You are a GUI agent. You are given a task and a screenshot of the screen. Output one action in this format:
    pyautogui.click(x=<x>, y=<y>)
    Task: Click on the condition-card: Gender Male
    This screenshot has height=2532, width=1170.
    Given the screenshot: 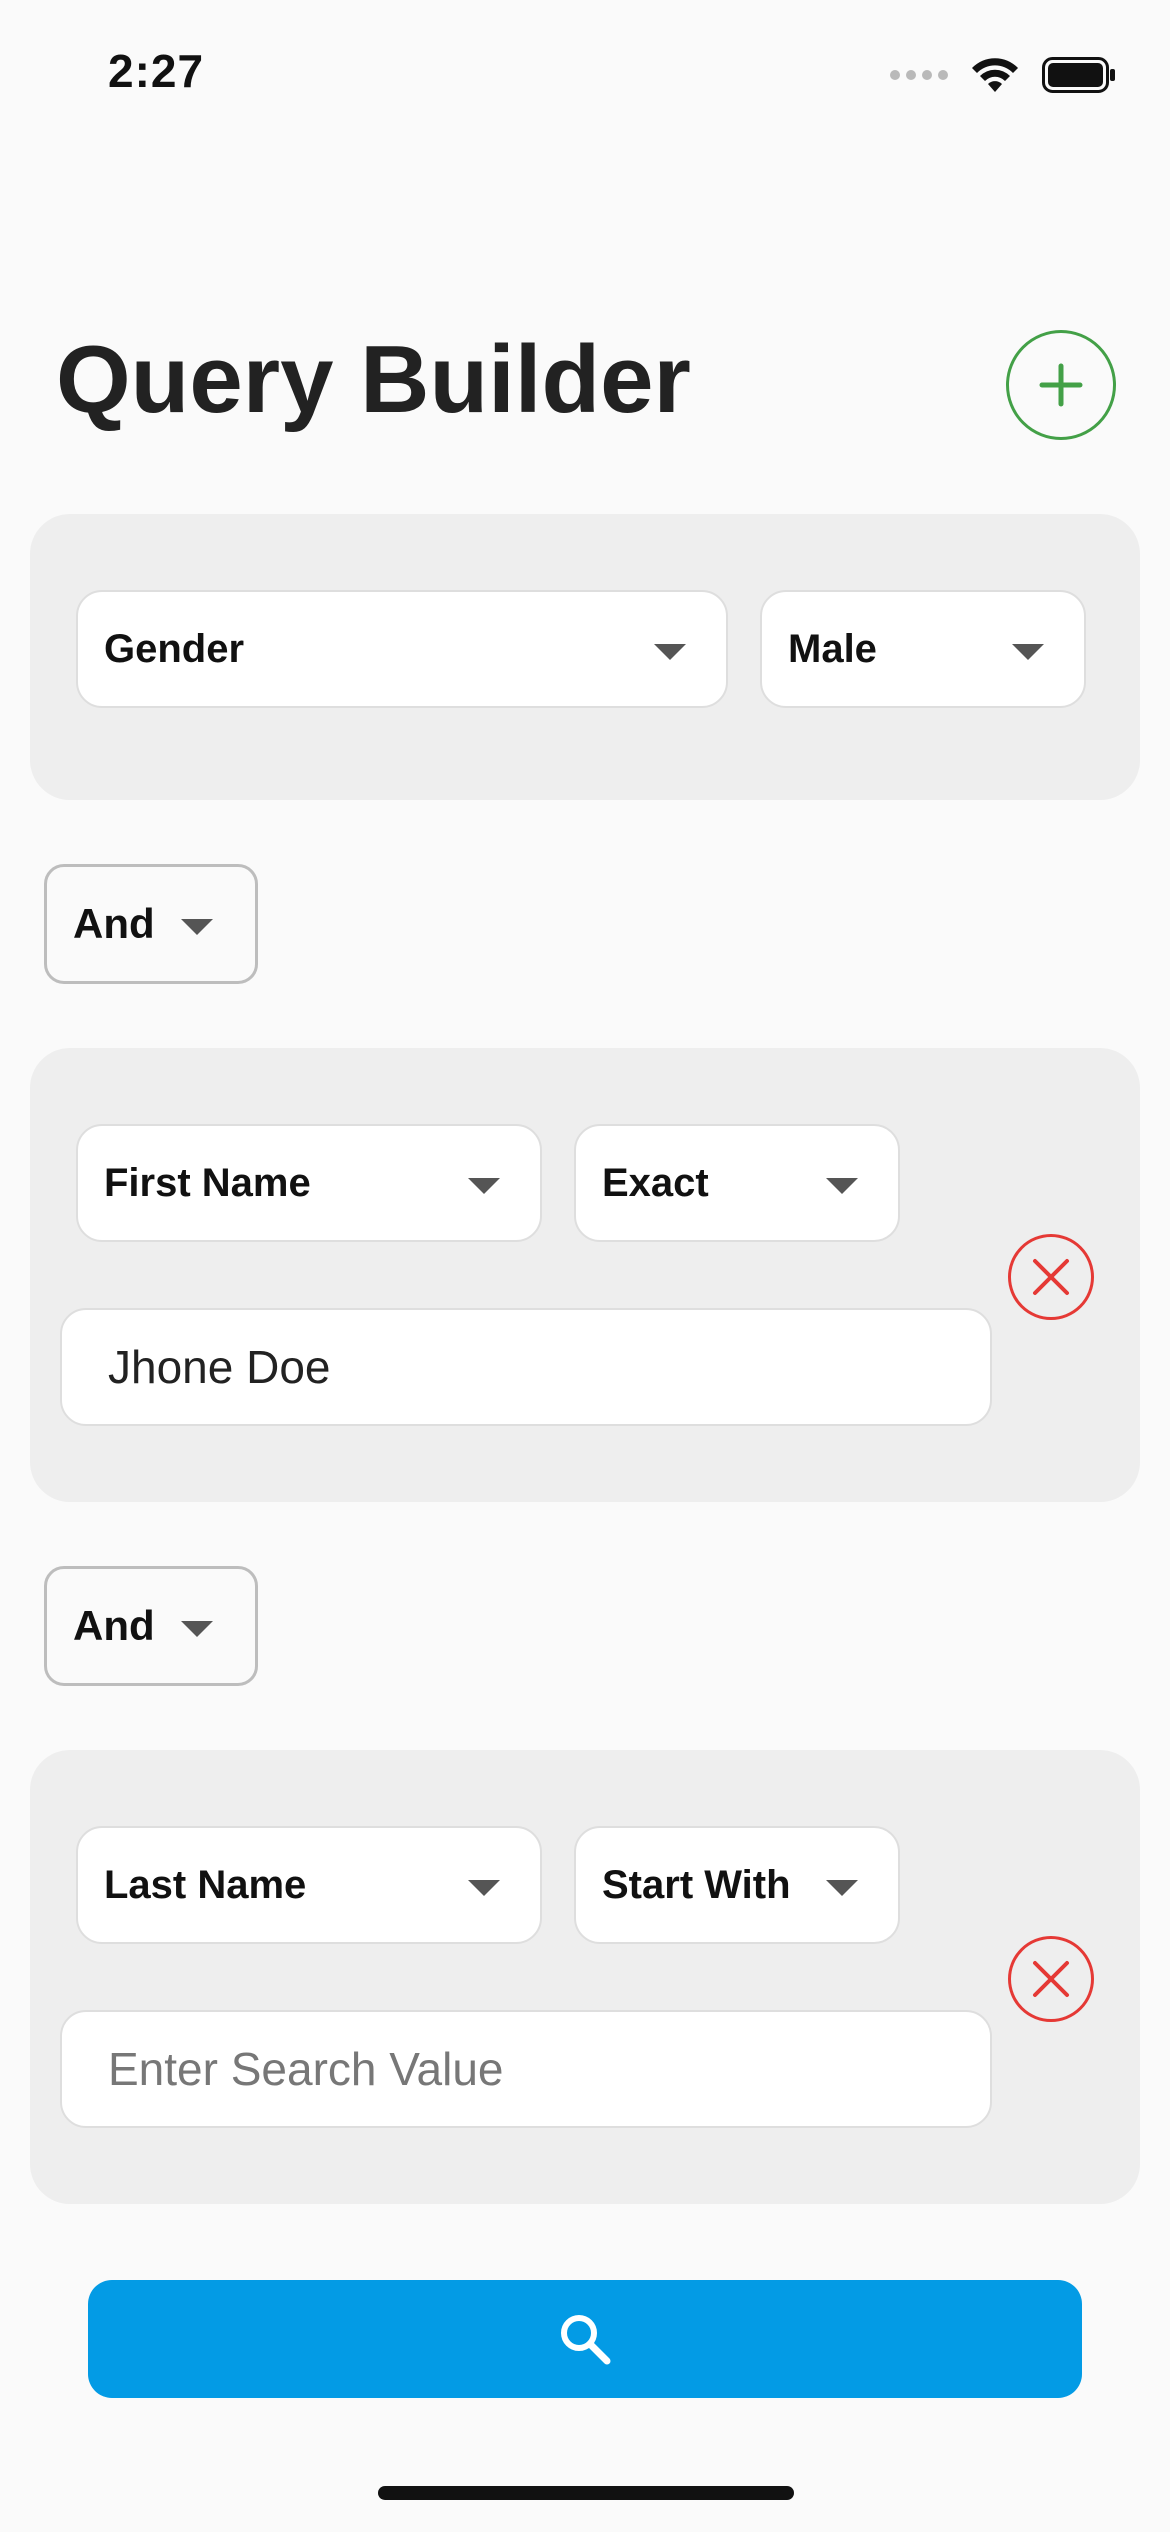 What is the action you would take?
    pyautogui.click(x=585, y=657)
    